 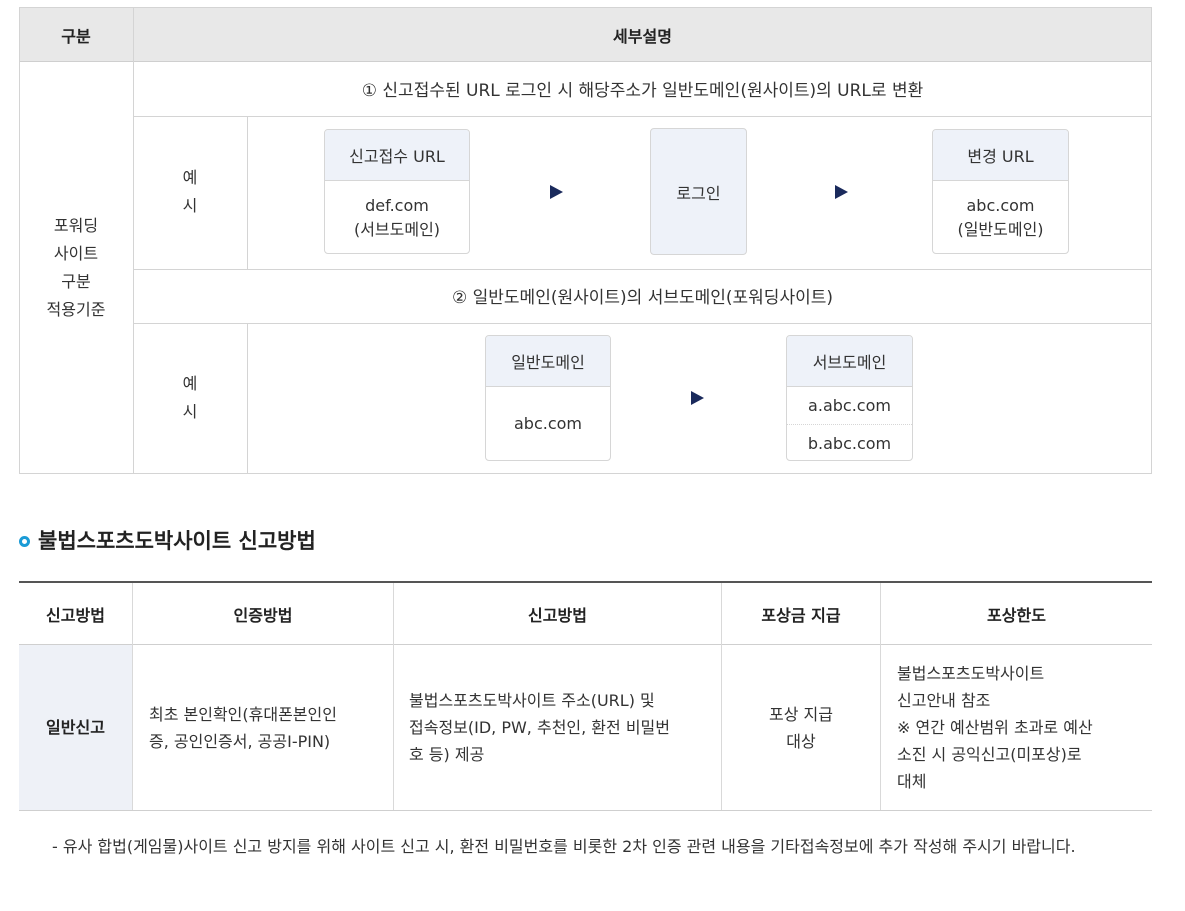 What do you see at coordinates (190, 191) in the screenshot?
I see `example-label-1: 예 시` at bounding box center [190, 191].